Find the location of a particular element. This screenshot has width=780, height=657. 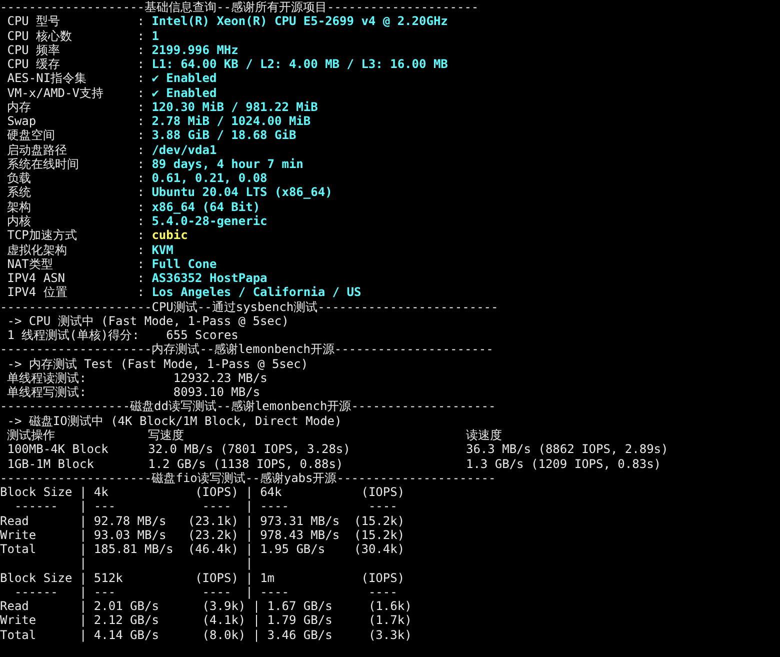

info-label: 负载 is located at coordinates (19, 178).